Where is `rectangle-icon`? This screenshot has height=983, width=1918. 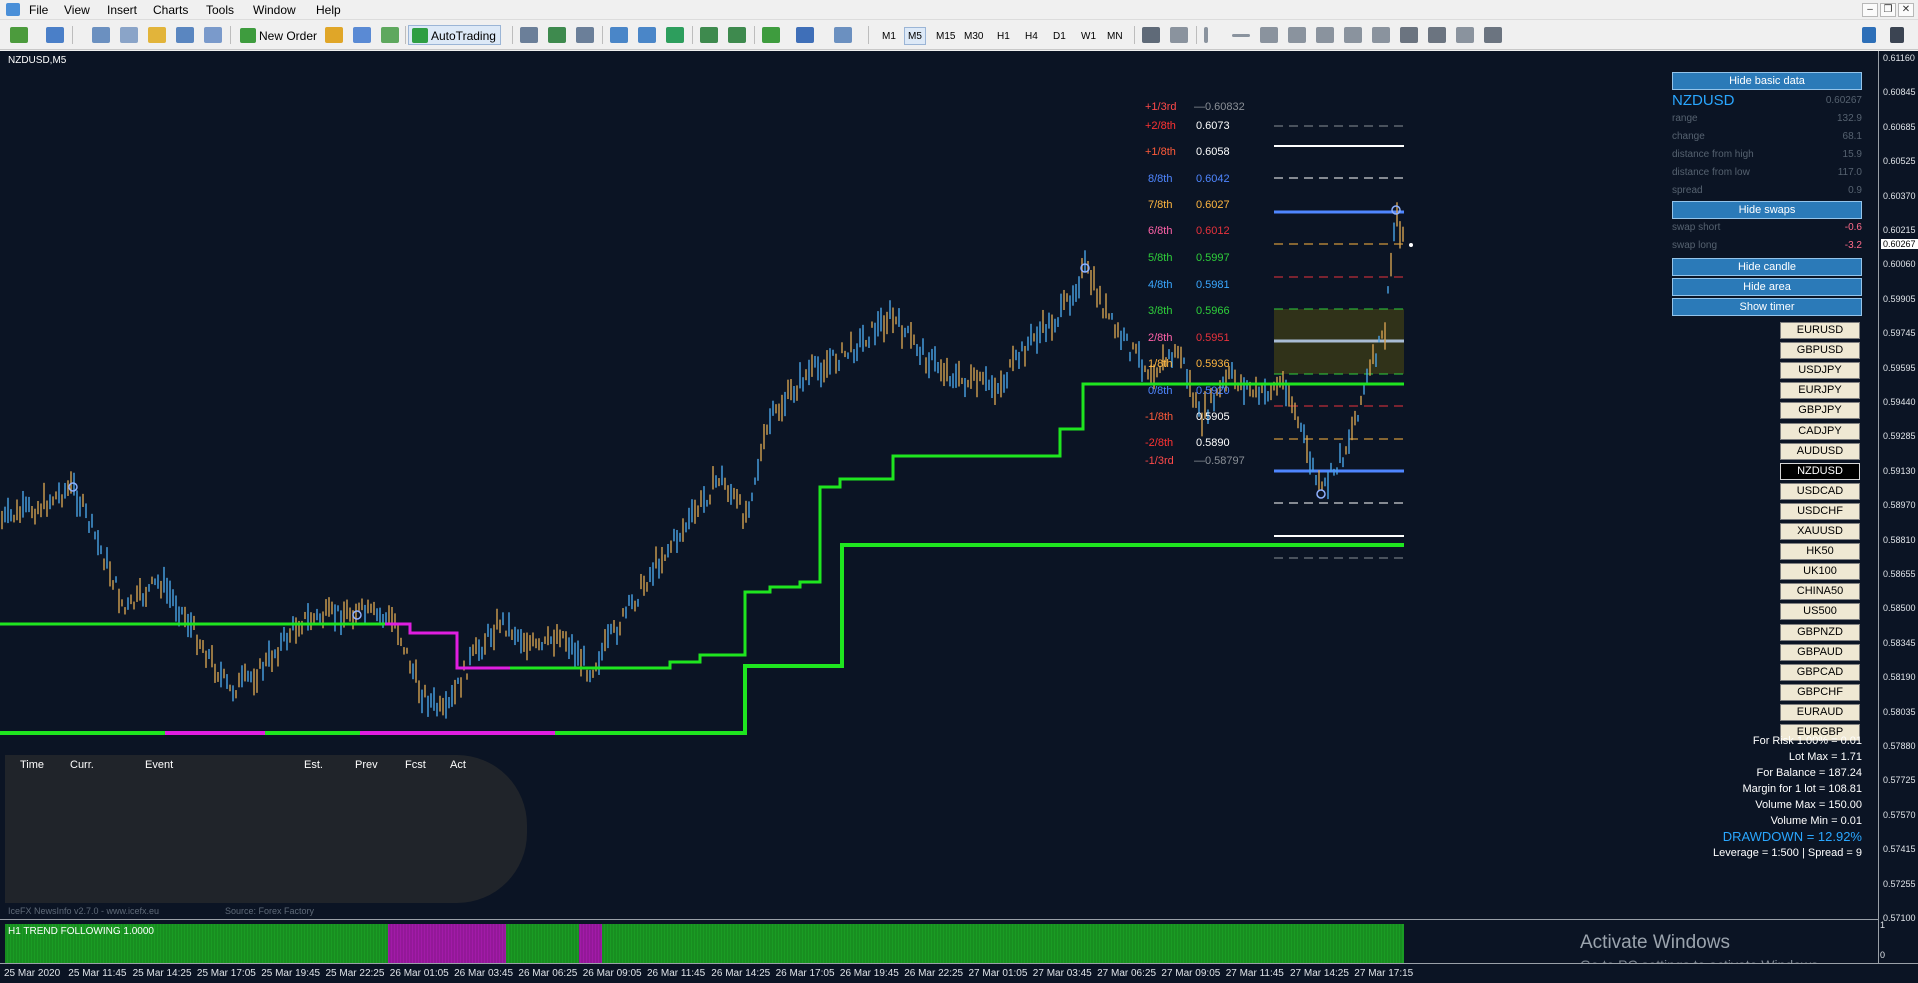 rectangle-icon is located at coordinates (1409, 35).